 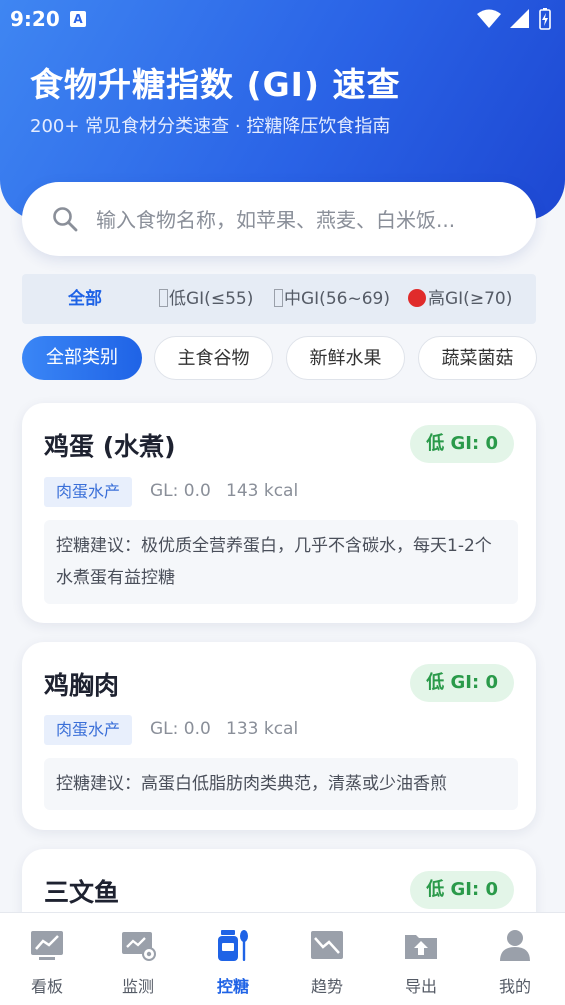 I want to click on nav-label: 我的, so click(x=514, y=986).